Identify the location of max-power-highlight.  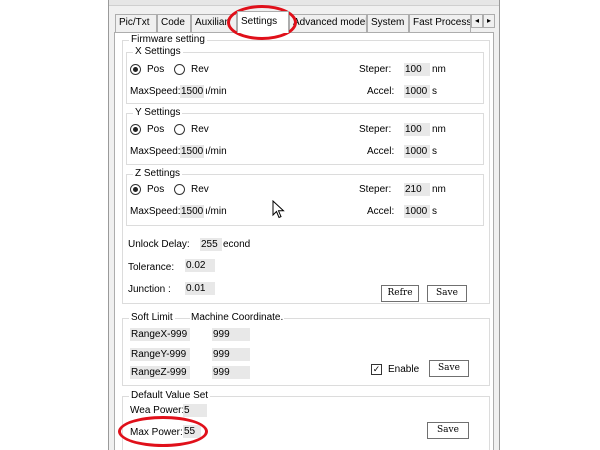
(163, 431).